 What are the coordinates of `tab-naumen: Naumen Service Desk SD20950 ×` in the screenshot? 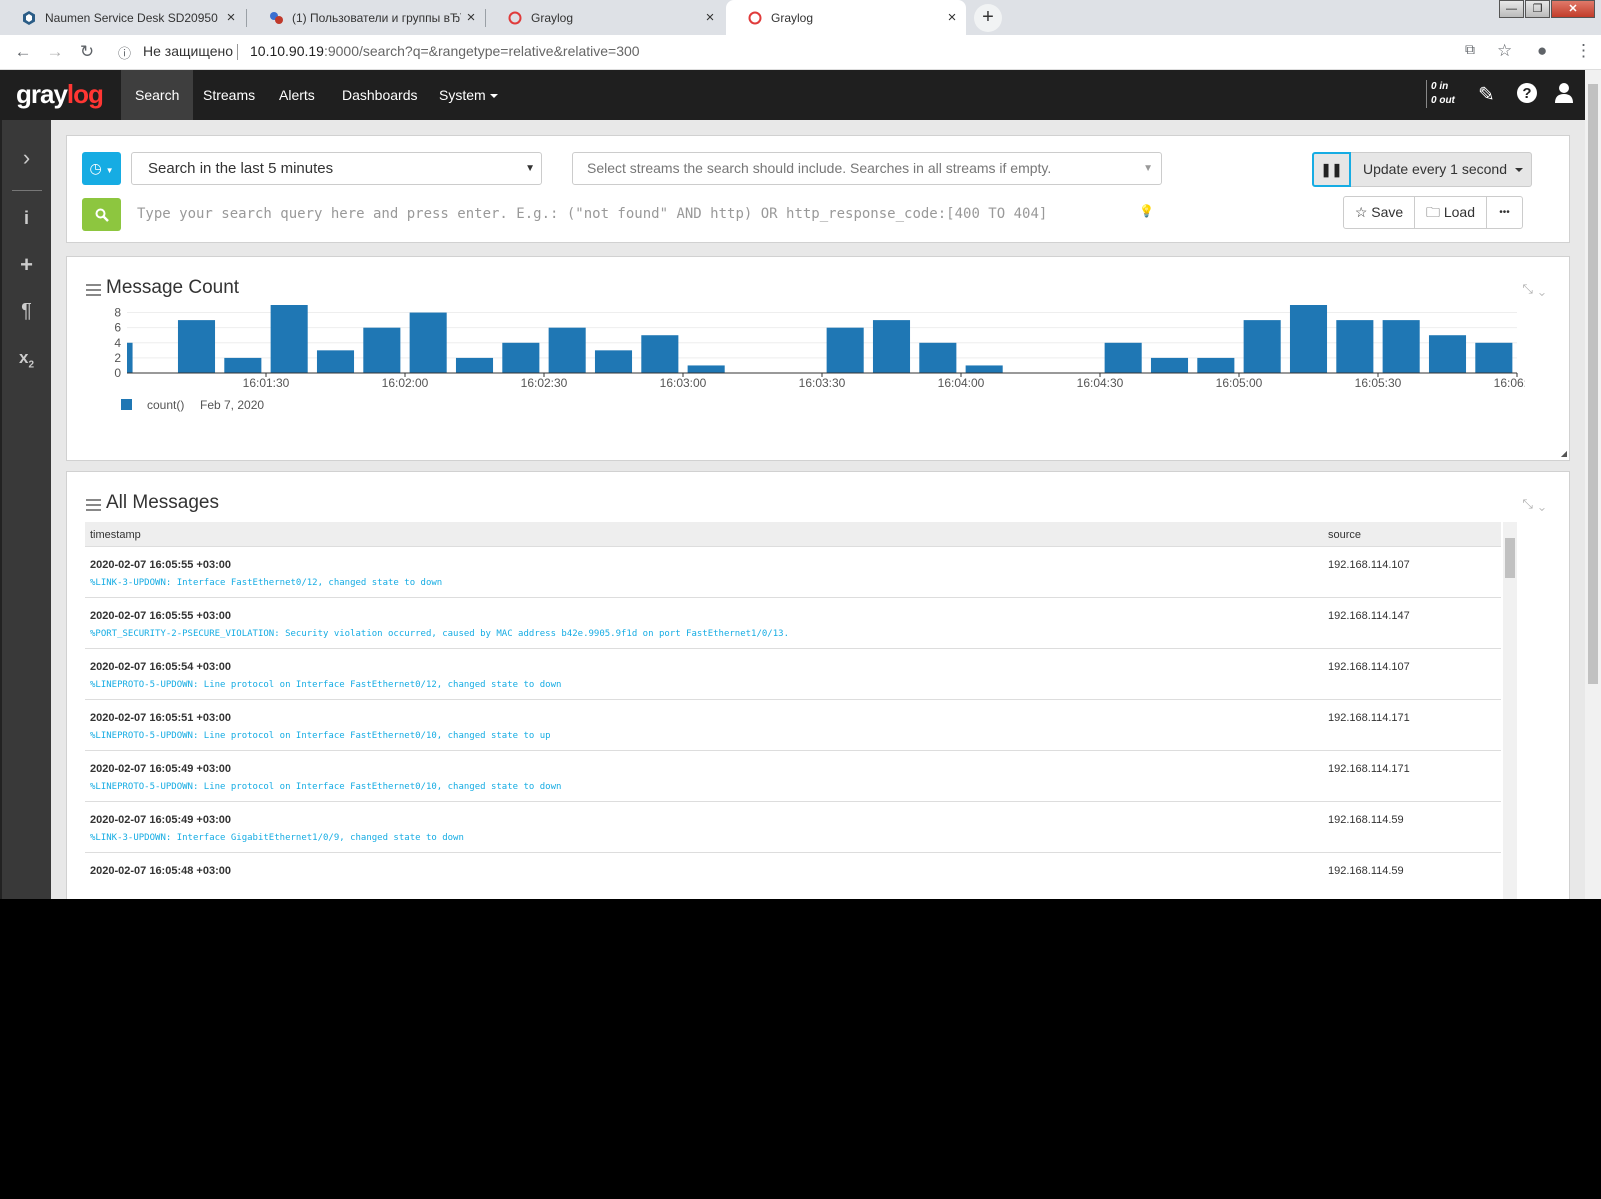 It's located at (122, 17).